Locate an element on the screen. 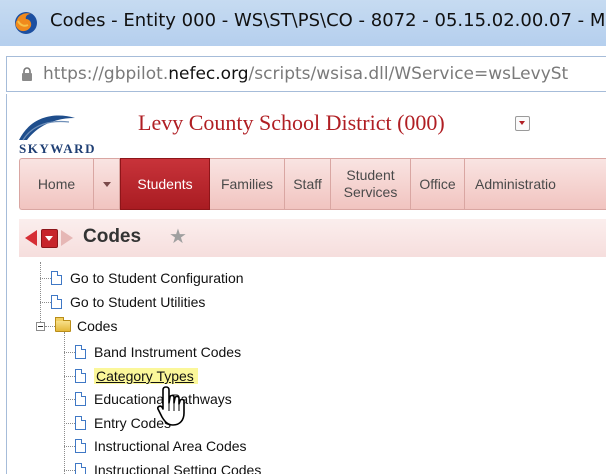 The height and width of the screenshot is (474, 606). firefox-icon is located at coordinates (26, 23).